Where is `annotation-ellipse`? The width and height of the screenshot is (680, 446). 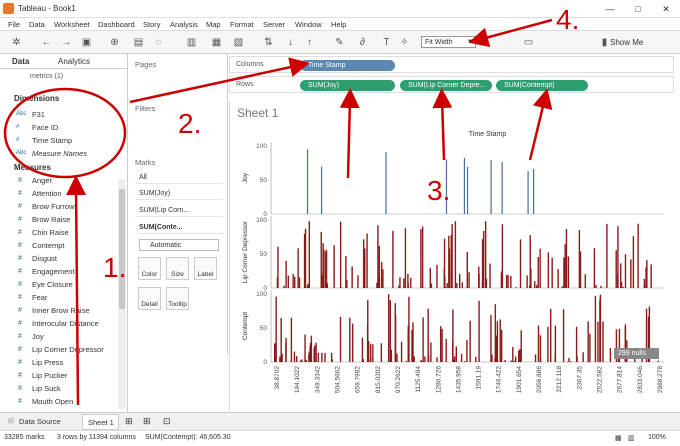
annotation-ellipse is located at coordinates (65, 133).